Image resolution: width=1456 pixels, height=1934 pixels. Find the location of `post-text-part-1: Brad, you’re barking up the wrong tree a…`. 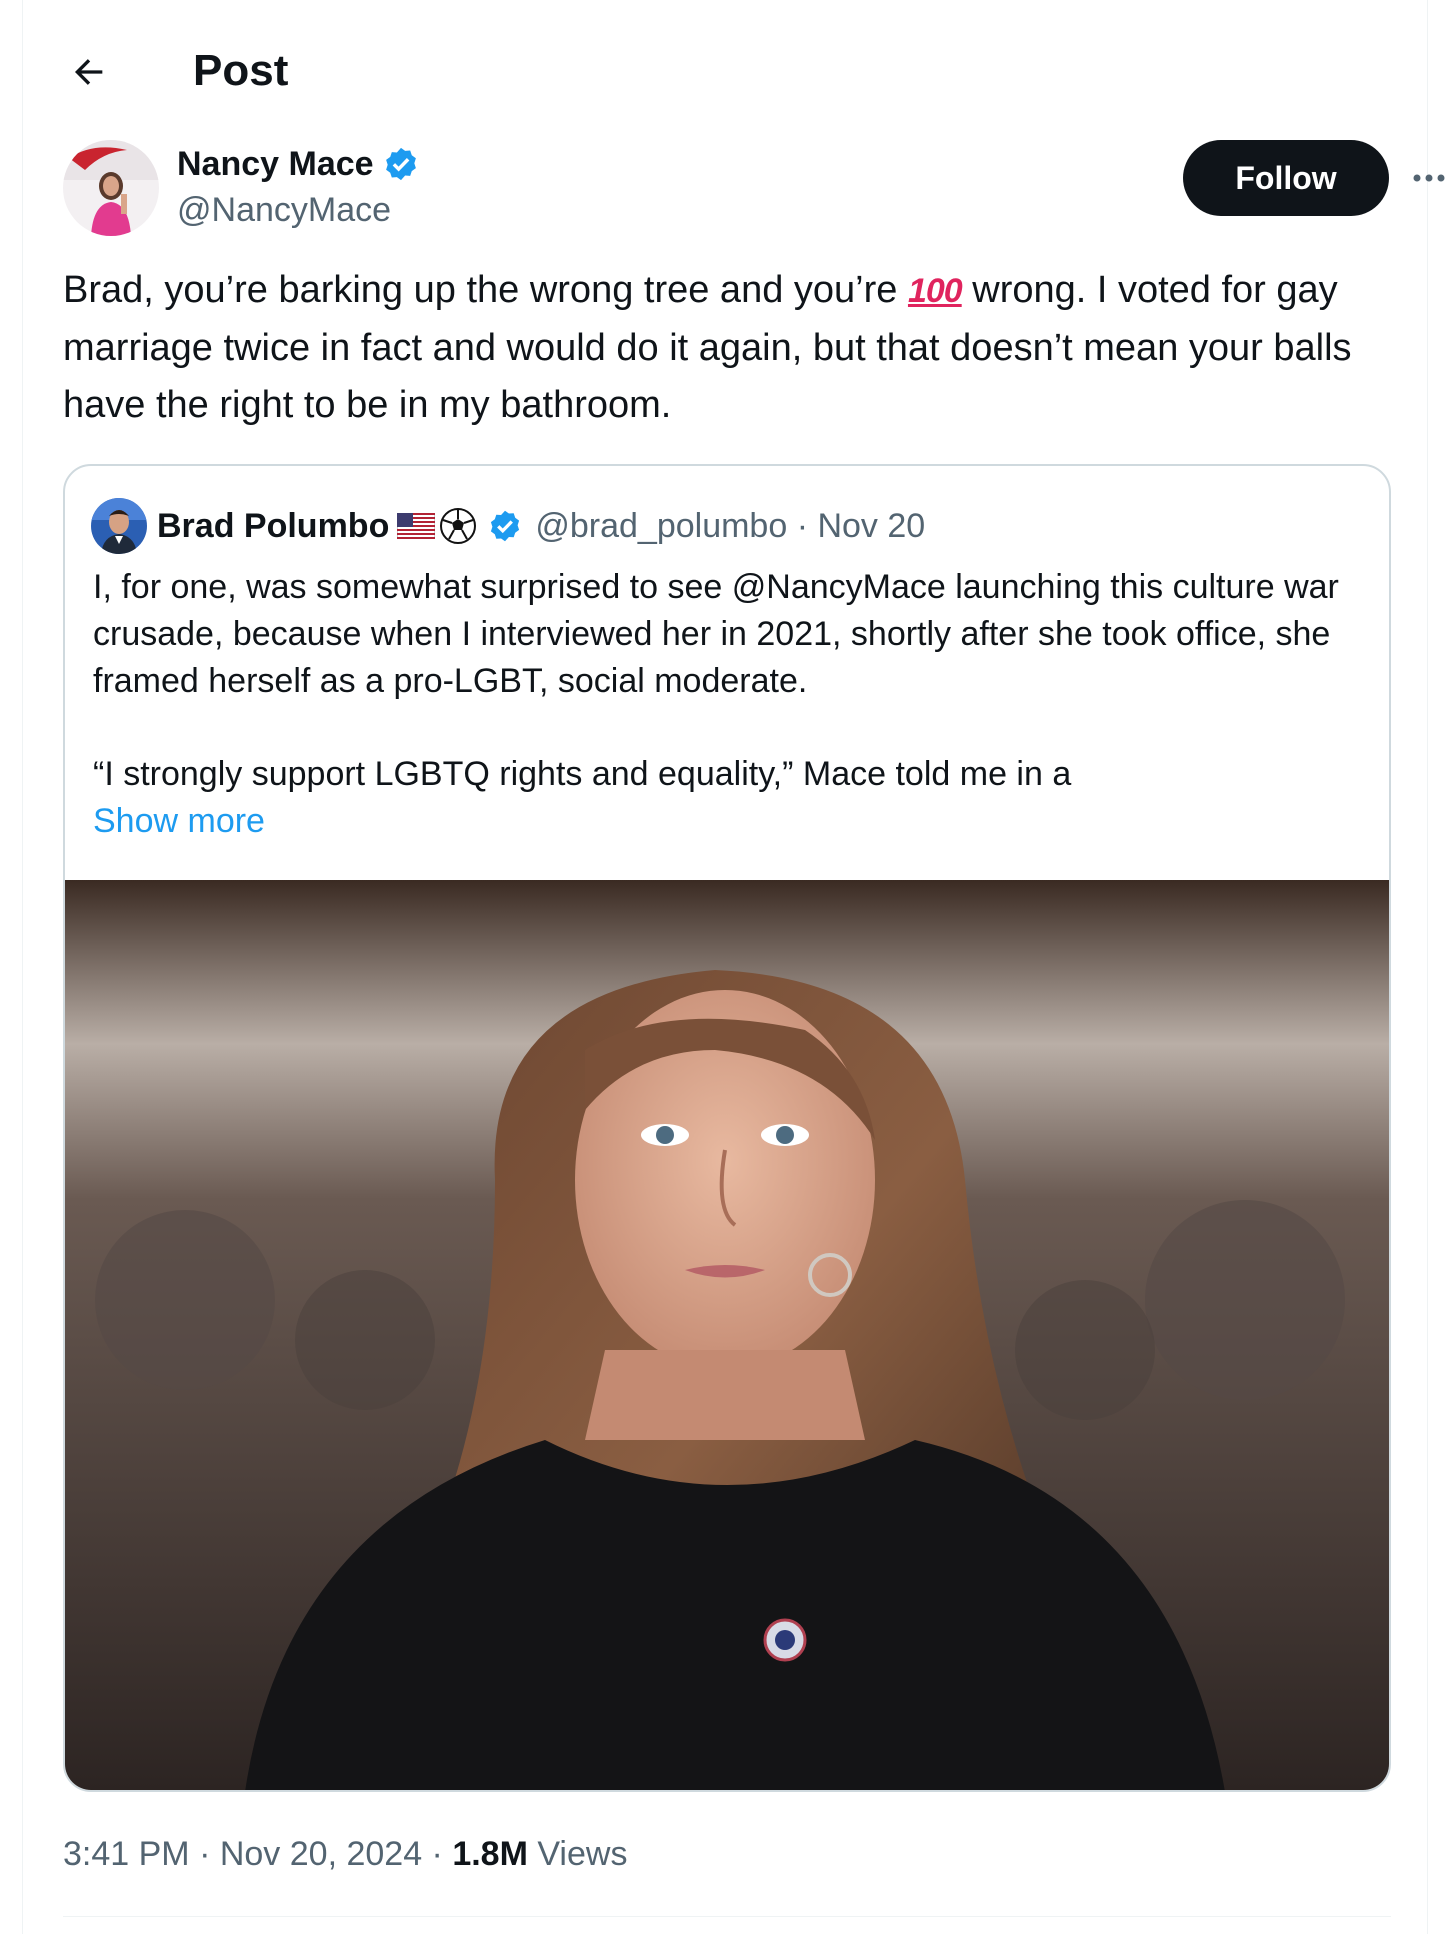

post-text-part-1: Brad, you’re barking up the wrong tree a… is located at coordinates (485, 290).